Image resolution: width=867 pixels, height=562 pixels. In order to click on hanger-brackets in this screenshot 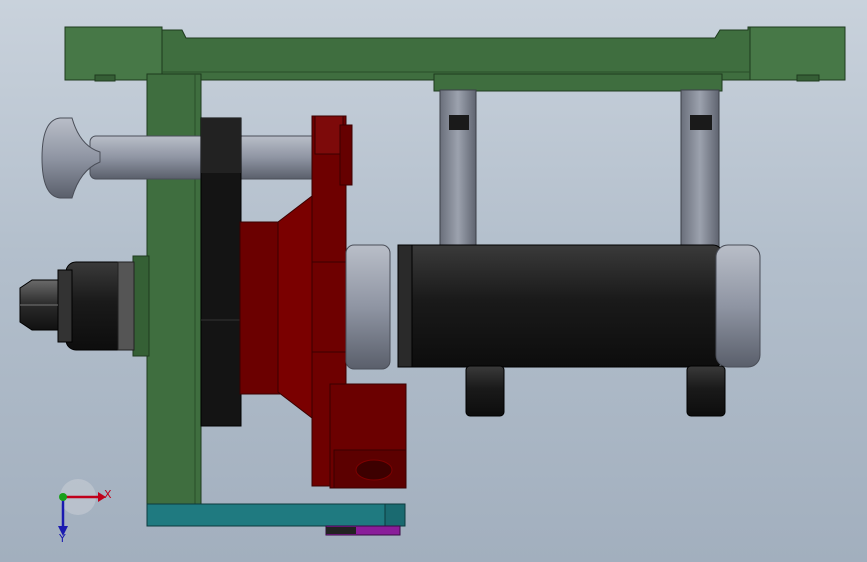, I will do `click(579, 174)`.